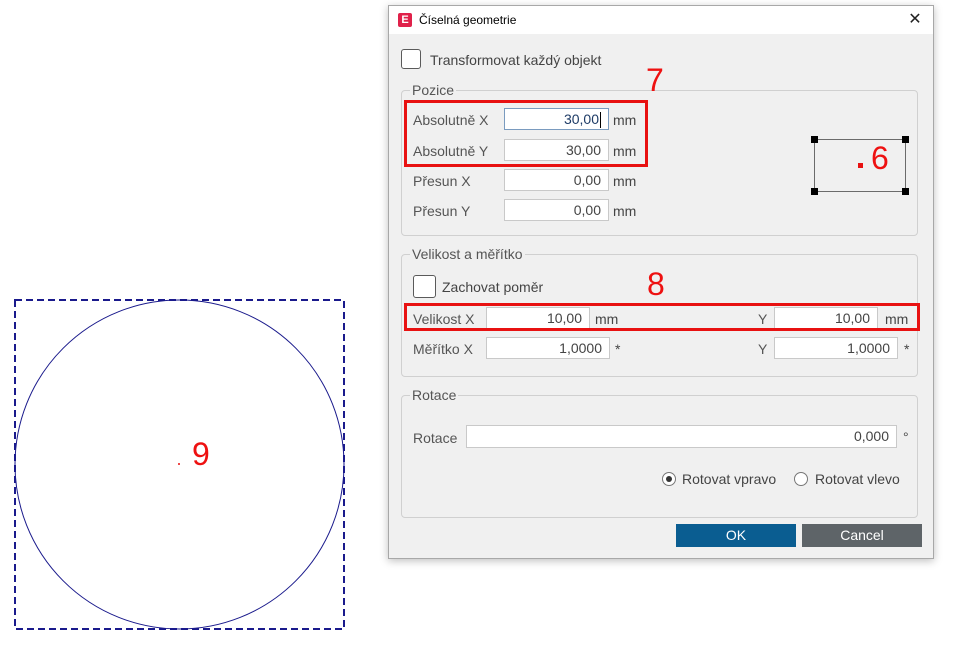  What do you see at coordinates (656, 284) in the screenshot?
I see `annotation-8: 8` at bounding box center [656, 284].